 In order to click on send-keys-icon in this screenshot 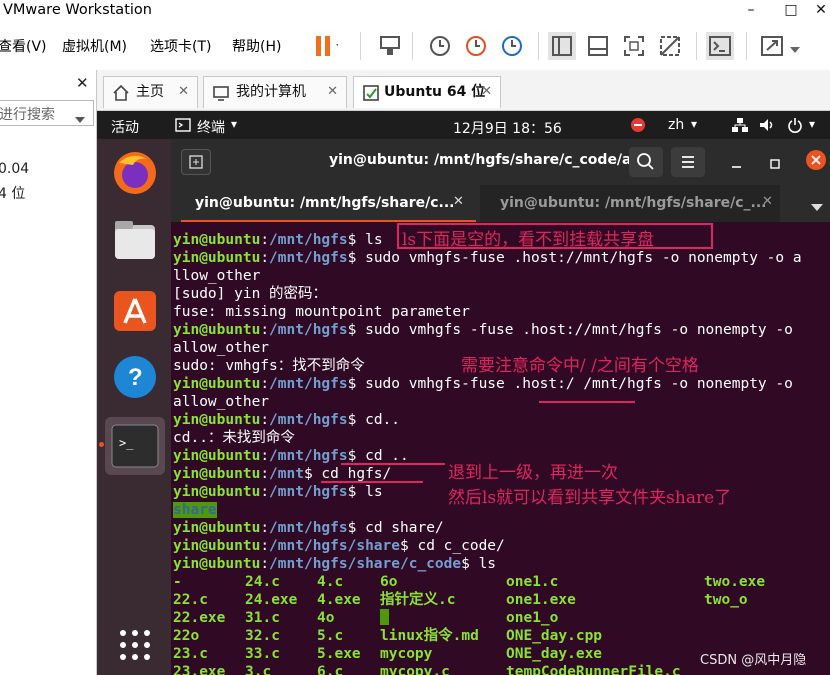, I will do `click(390, 46)`.